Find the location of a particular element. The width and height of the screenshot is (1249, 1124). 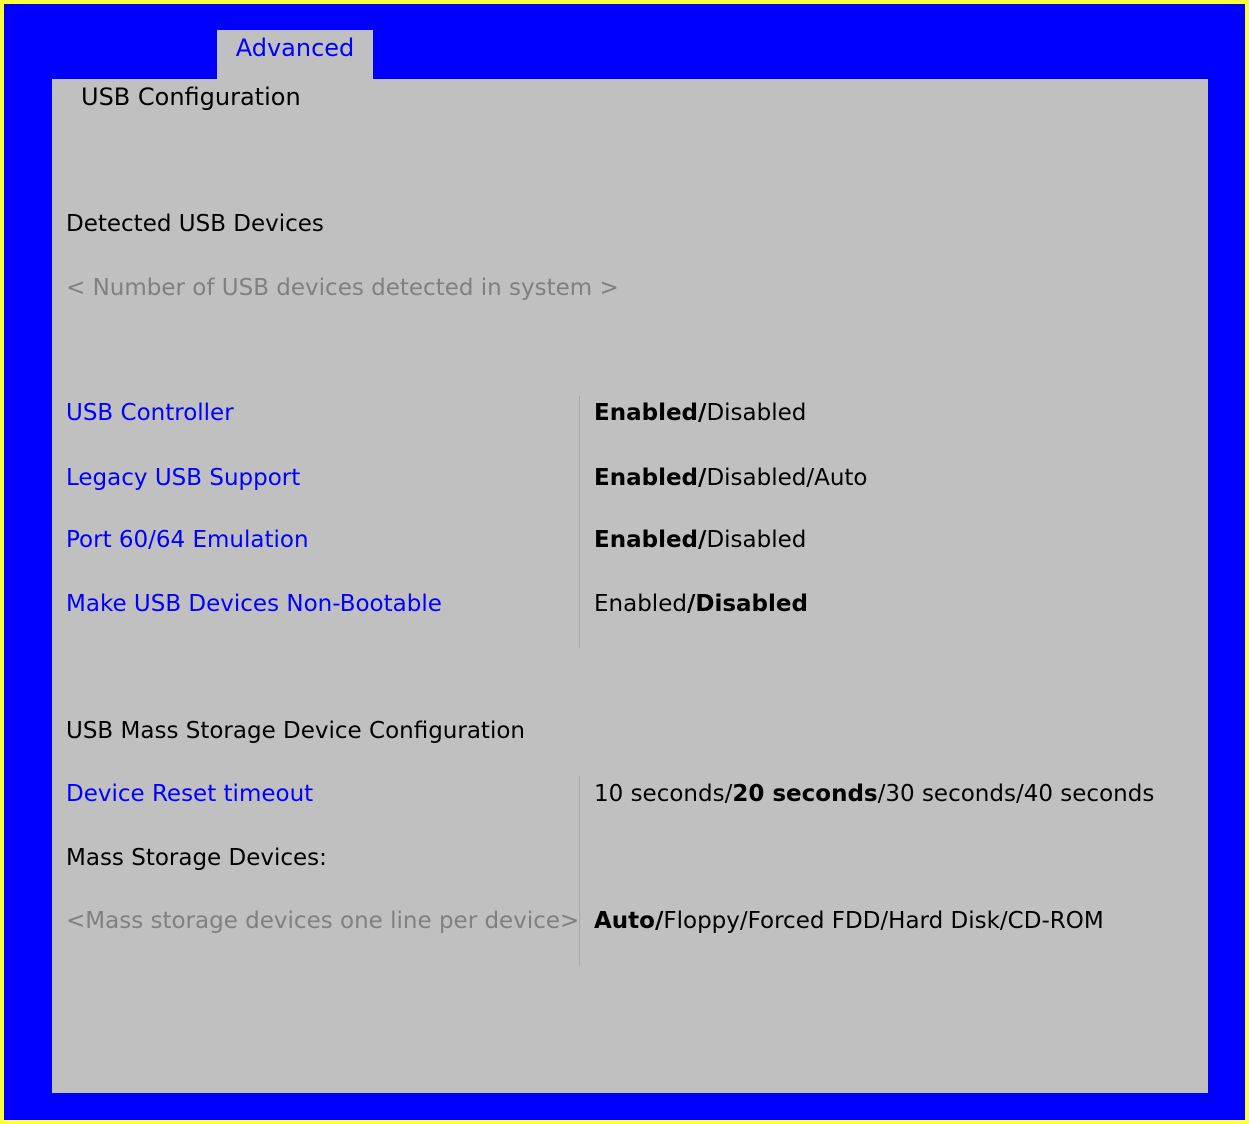

non-bootable-options: Enabled/Disabled is located at coordinates (701, 604).